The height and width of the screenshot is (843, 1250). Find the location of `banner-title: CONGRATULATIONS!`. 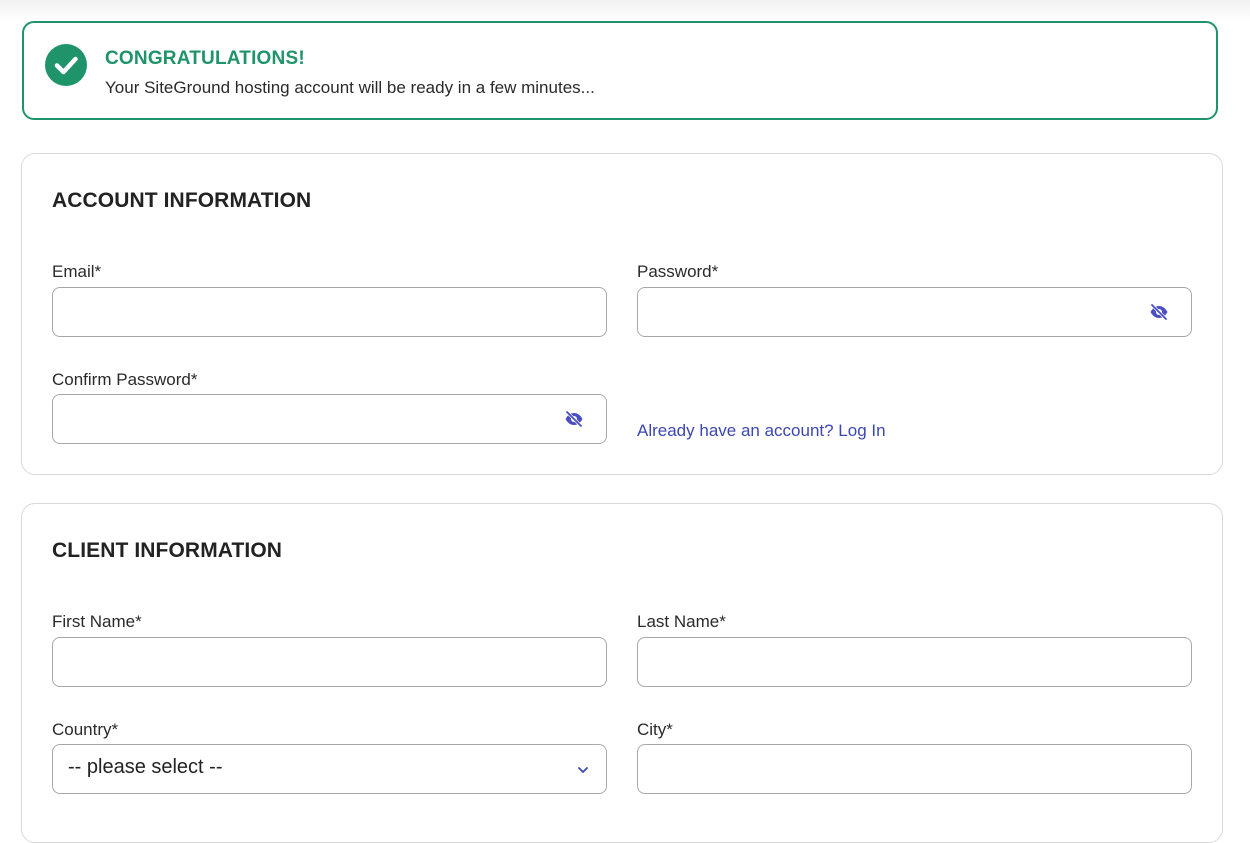

banner-title: CONGRATULATIONS! is located at coordinates (205, 58).